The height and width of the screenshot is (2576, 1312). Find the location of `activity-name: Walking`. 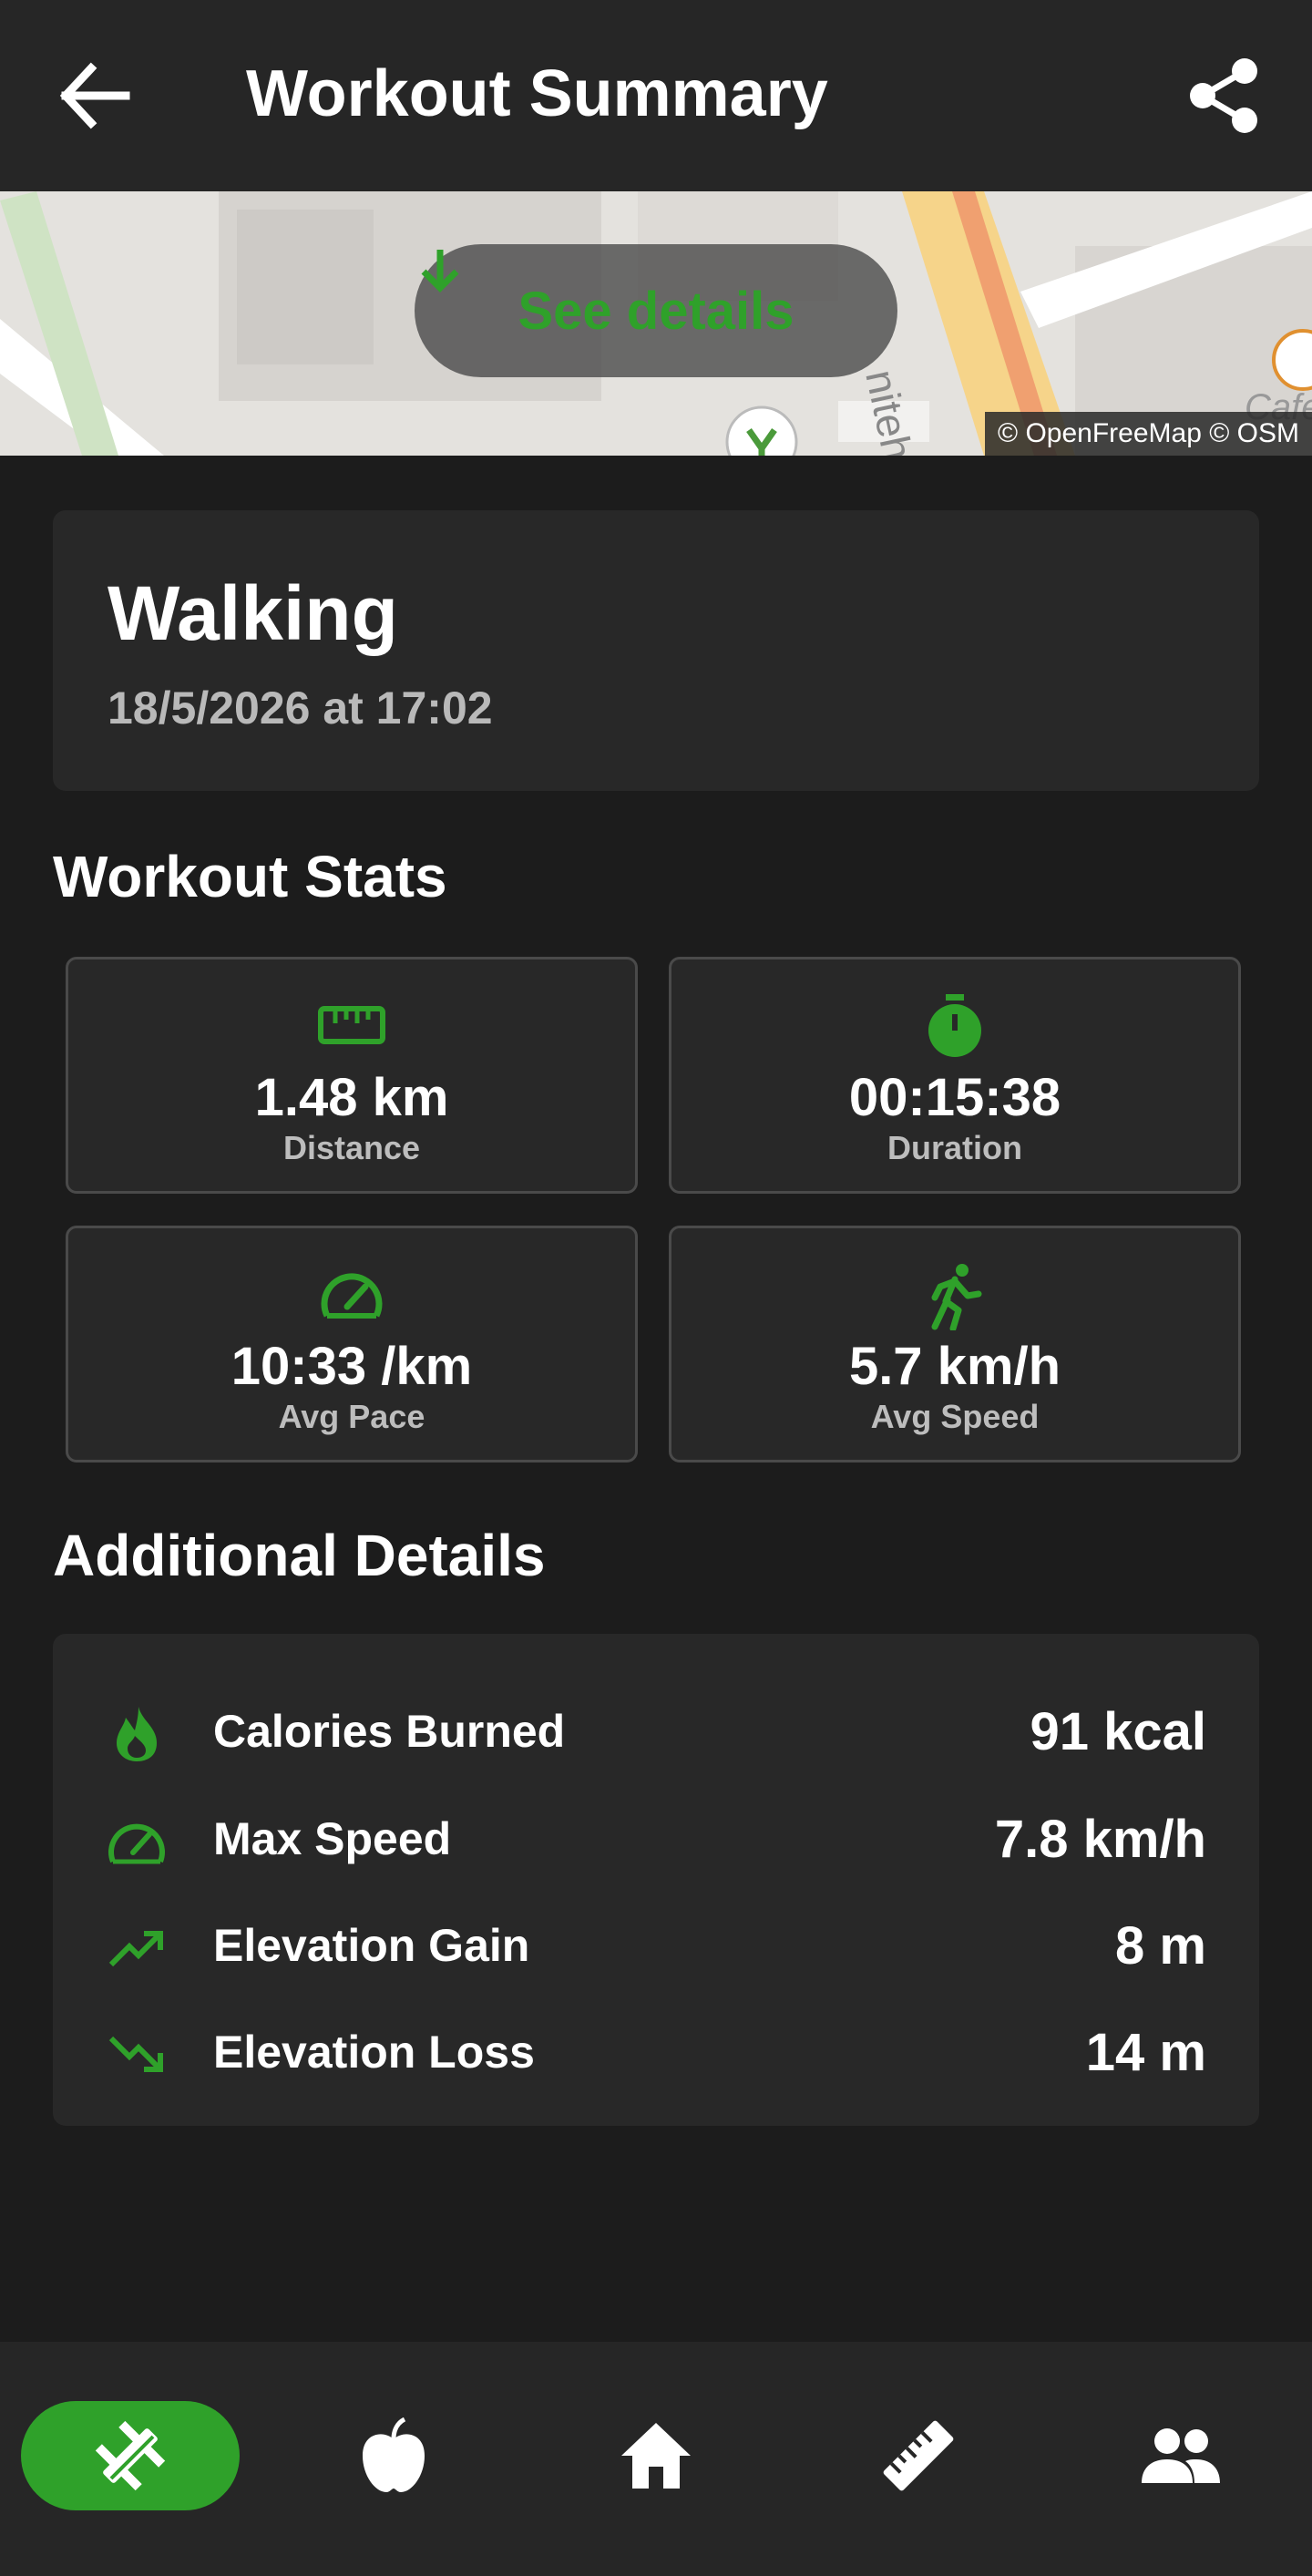

activity-name: Walking is located at coordinates (253, 613).